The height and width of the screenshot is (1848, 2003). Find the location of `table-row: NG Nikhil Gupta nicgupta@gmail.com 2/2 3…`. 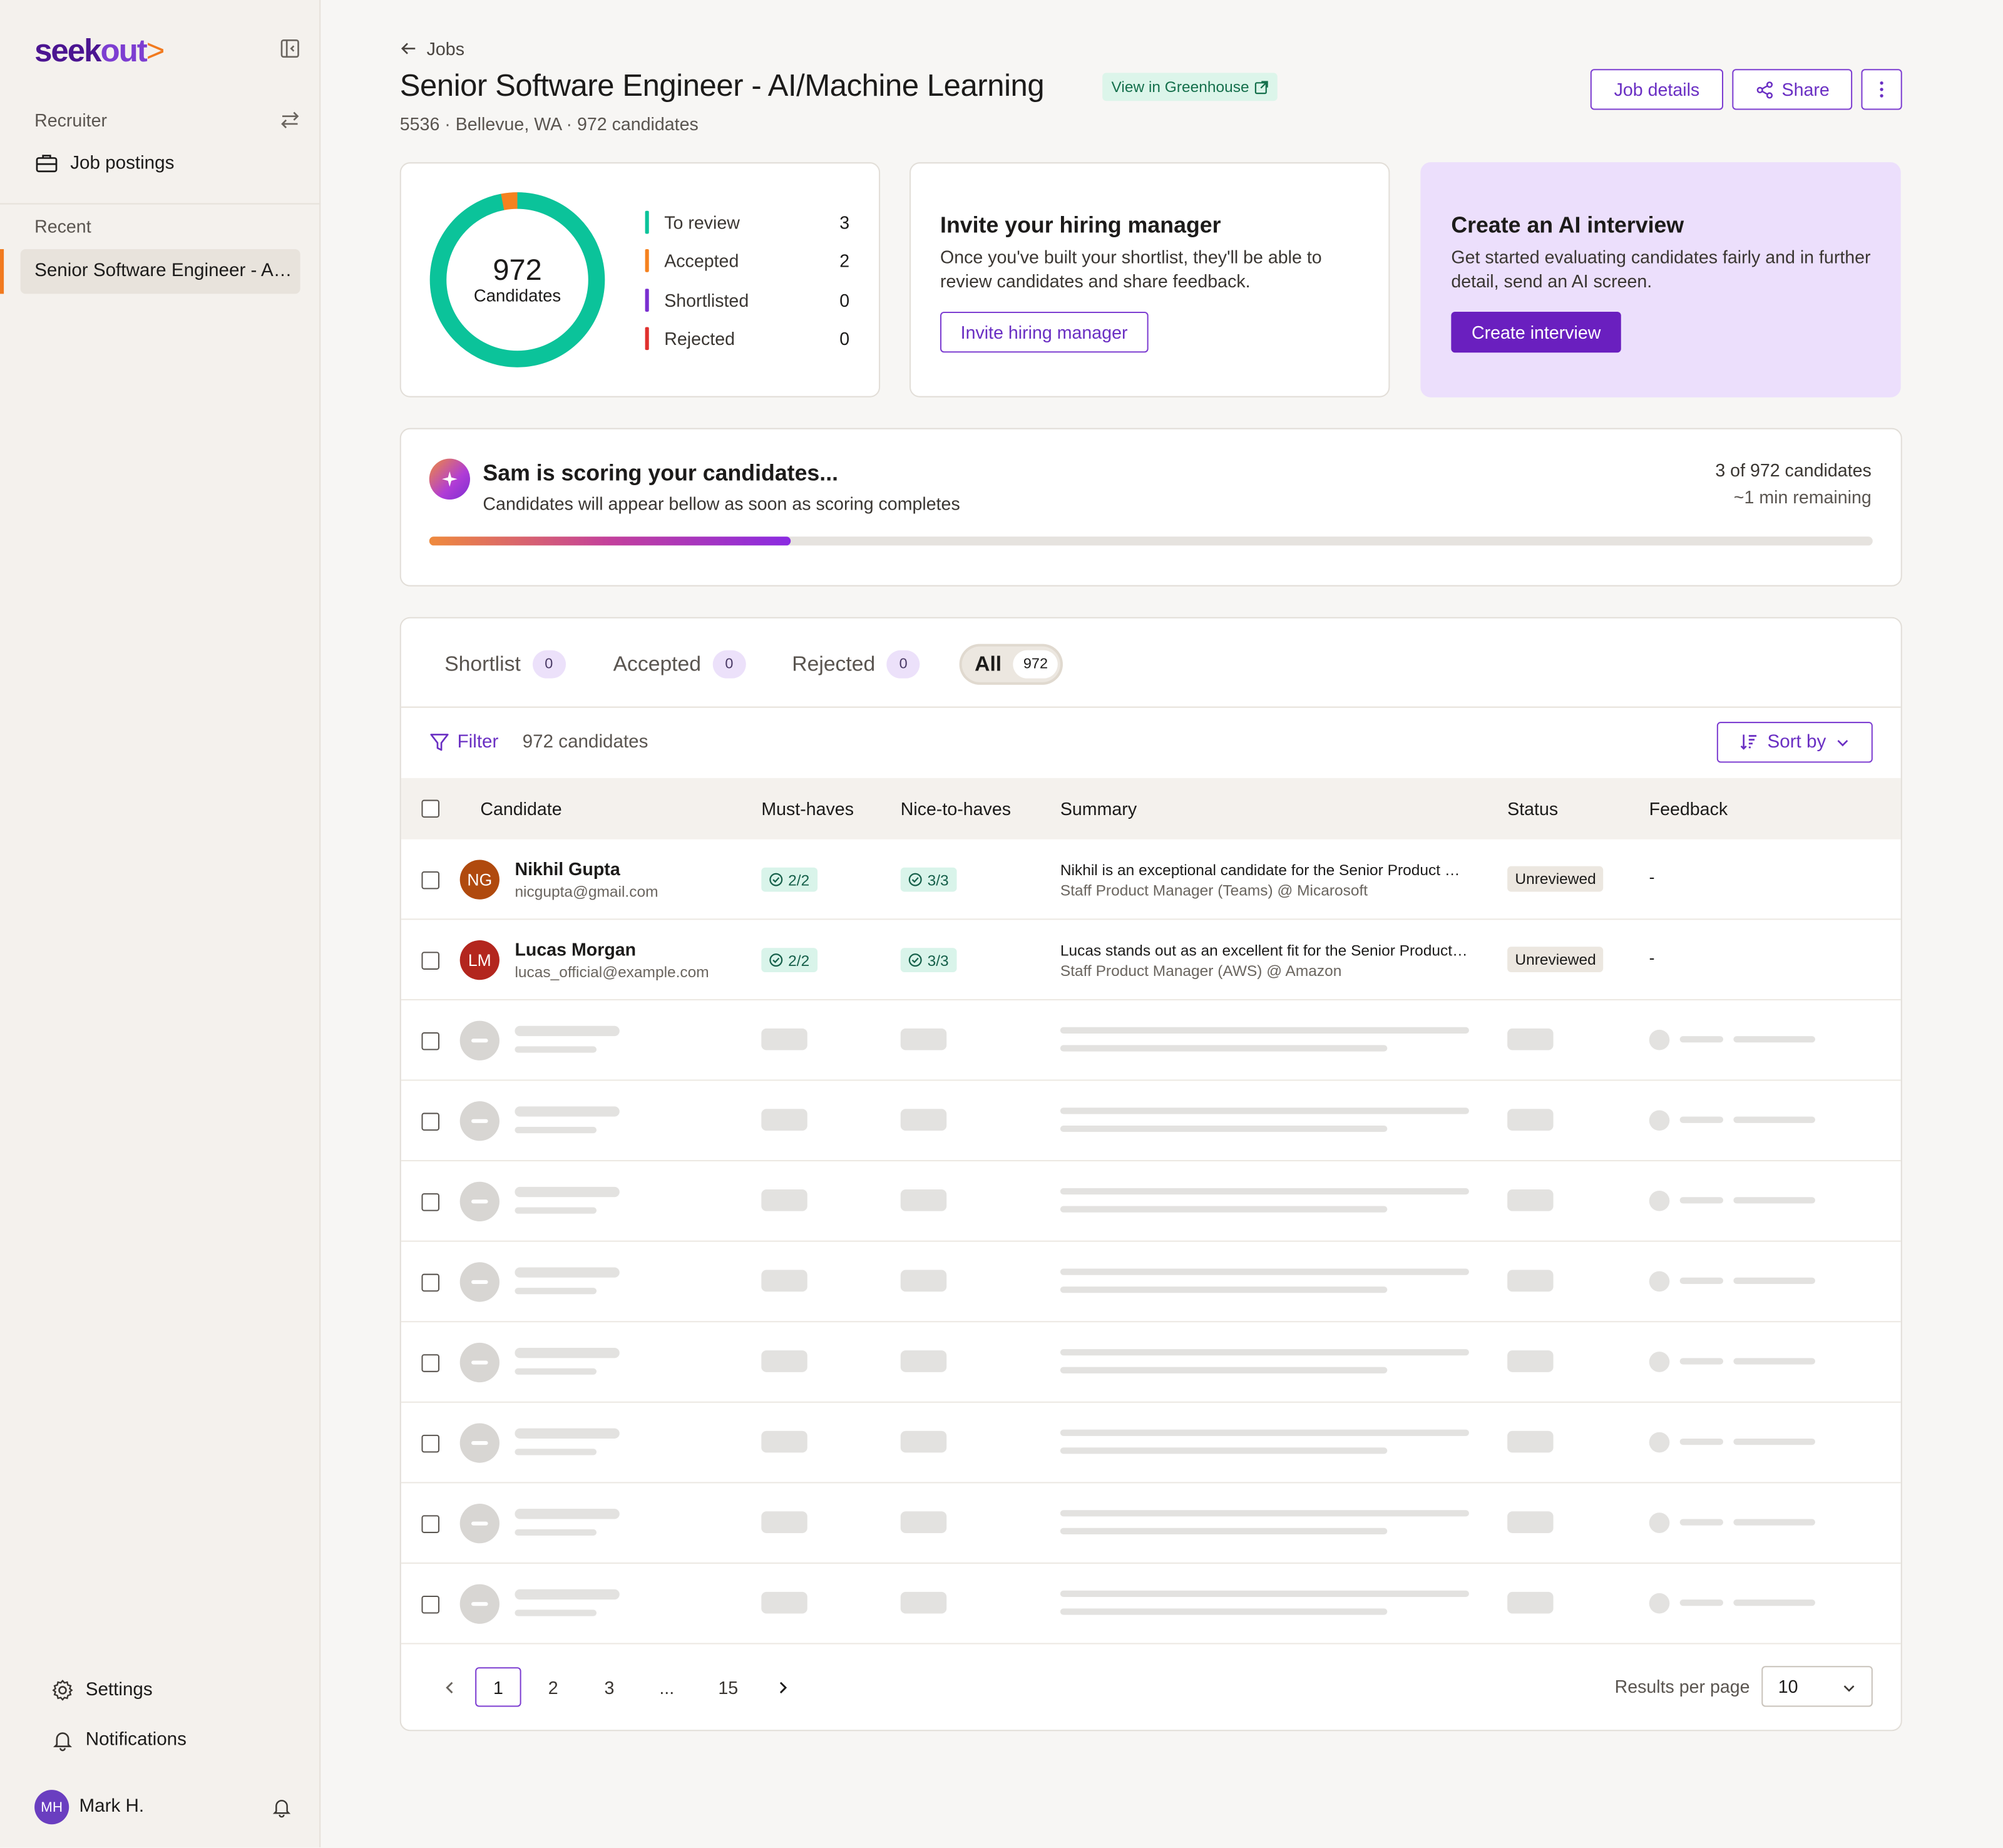

table-row: NG Nikhil Gupta nicgupta@gmail.com 2/2 3… is located at coordinates (1151, 879).